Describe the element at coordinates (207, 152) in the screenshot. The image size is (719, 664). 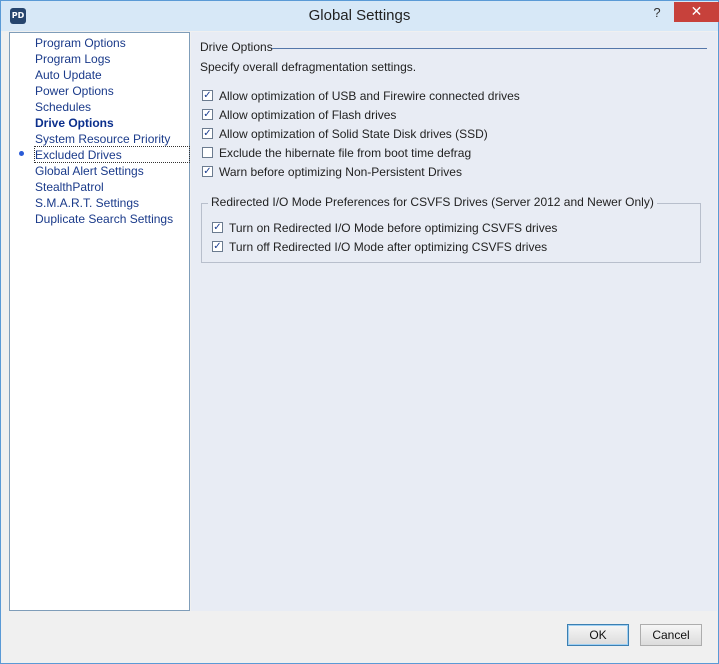
I see `checkbox` at that location.